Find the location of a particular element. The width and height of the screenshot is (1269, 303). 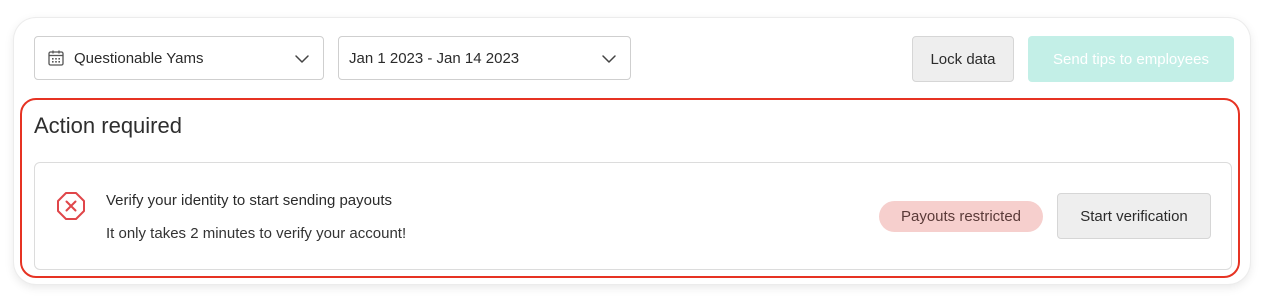

location-select: Questionable Yams is located at coordinates (179, 58).